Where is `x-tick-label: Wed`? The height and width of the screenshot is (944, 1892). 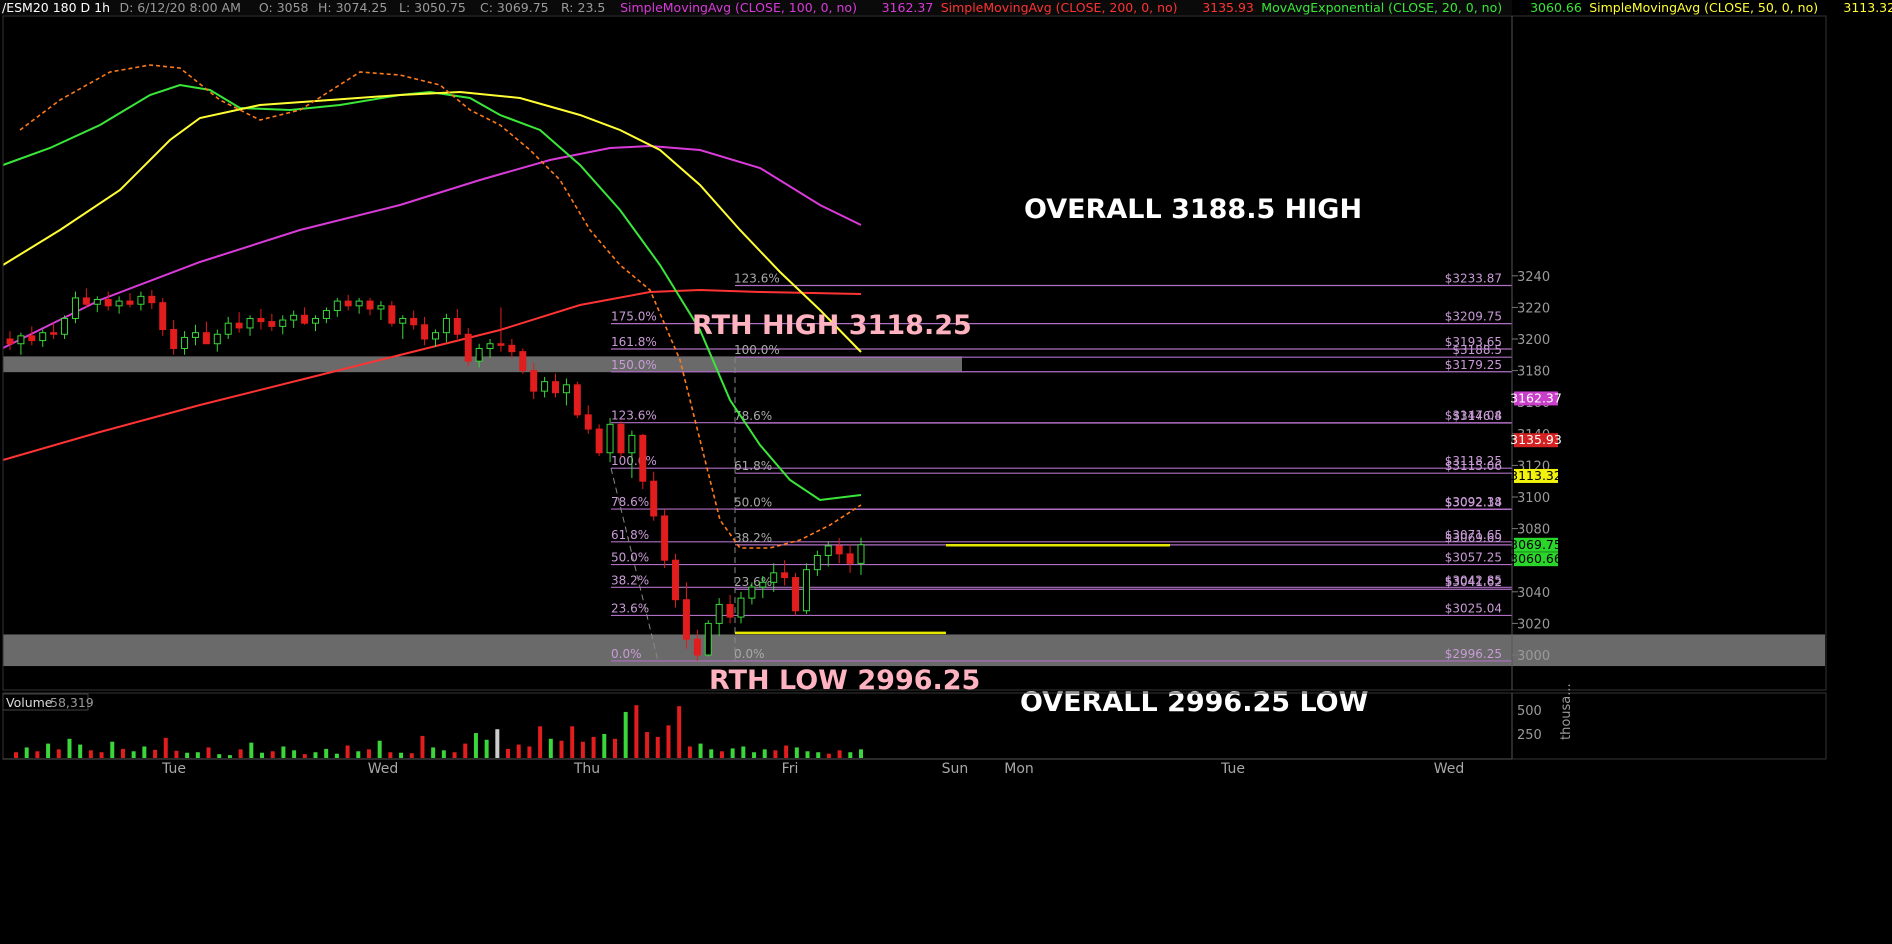 x-tick-label: Wed is located at coordinates (1449, 769).